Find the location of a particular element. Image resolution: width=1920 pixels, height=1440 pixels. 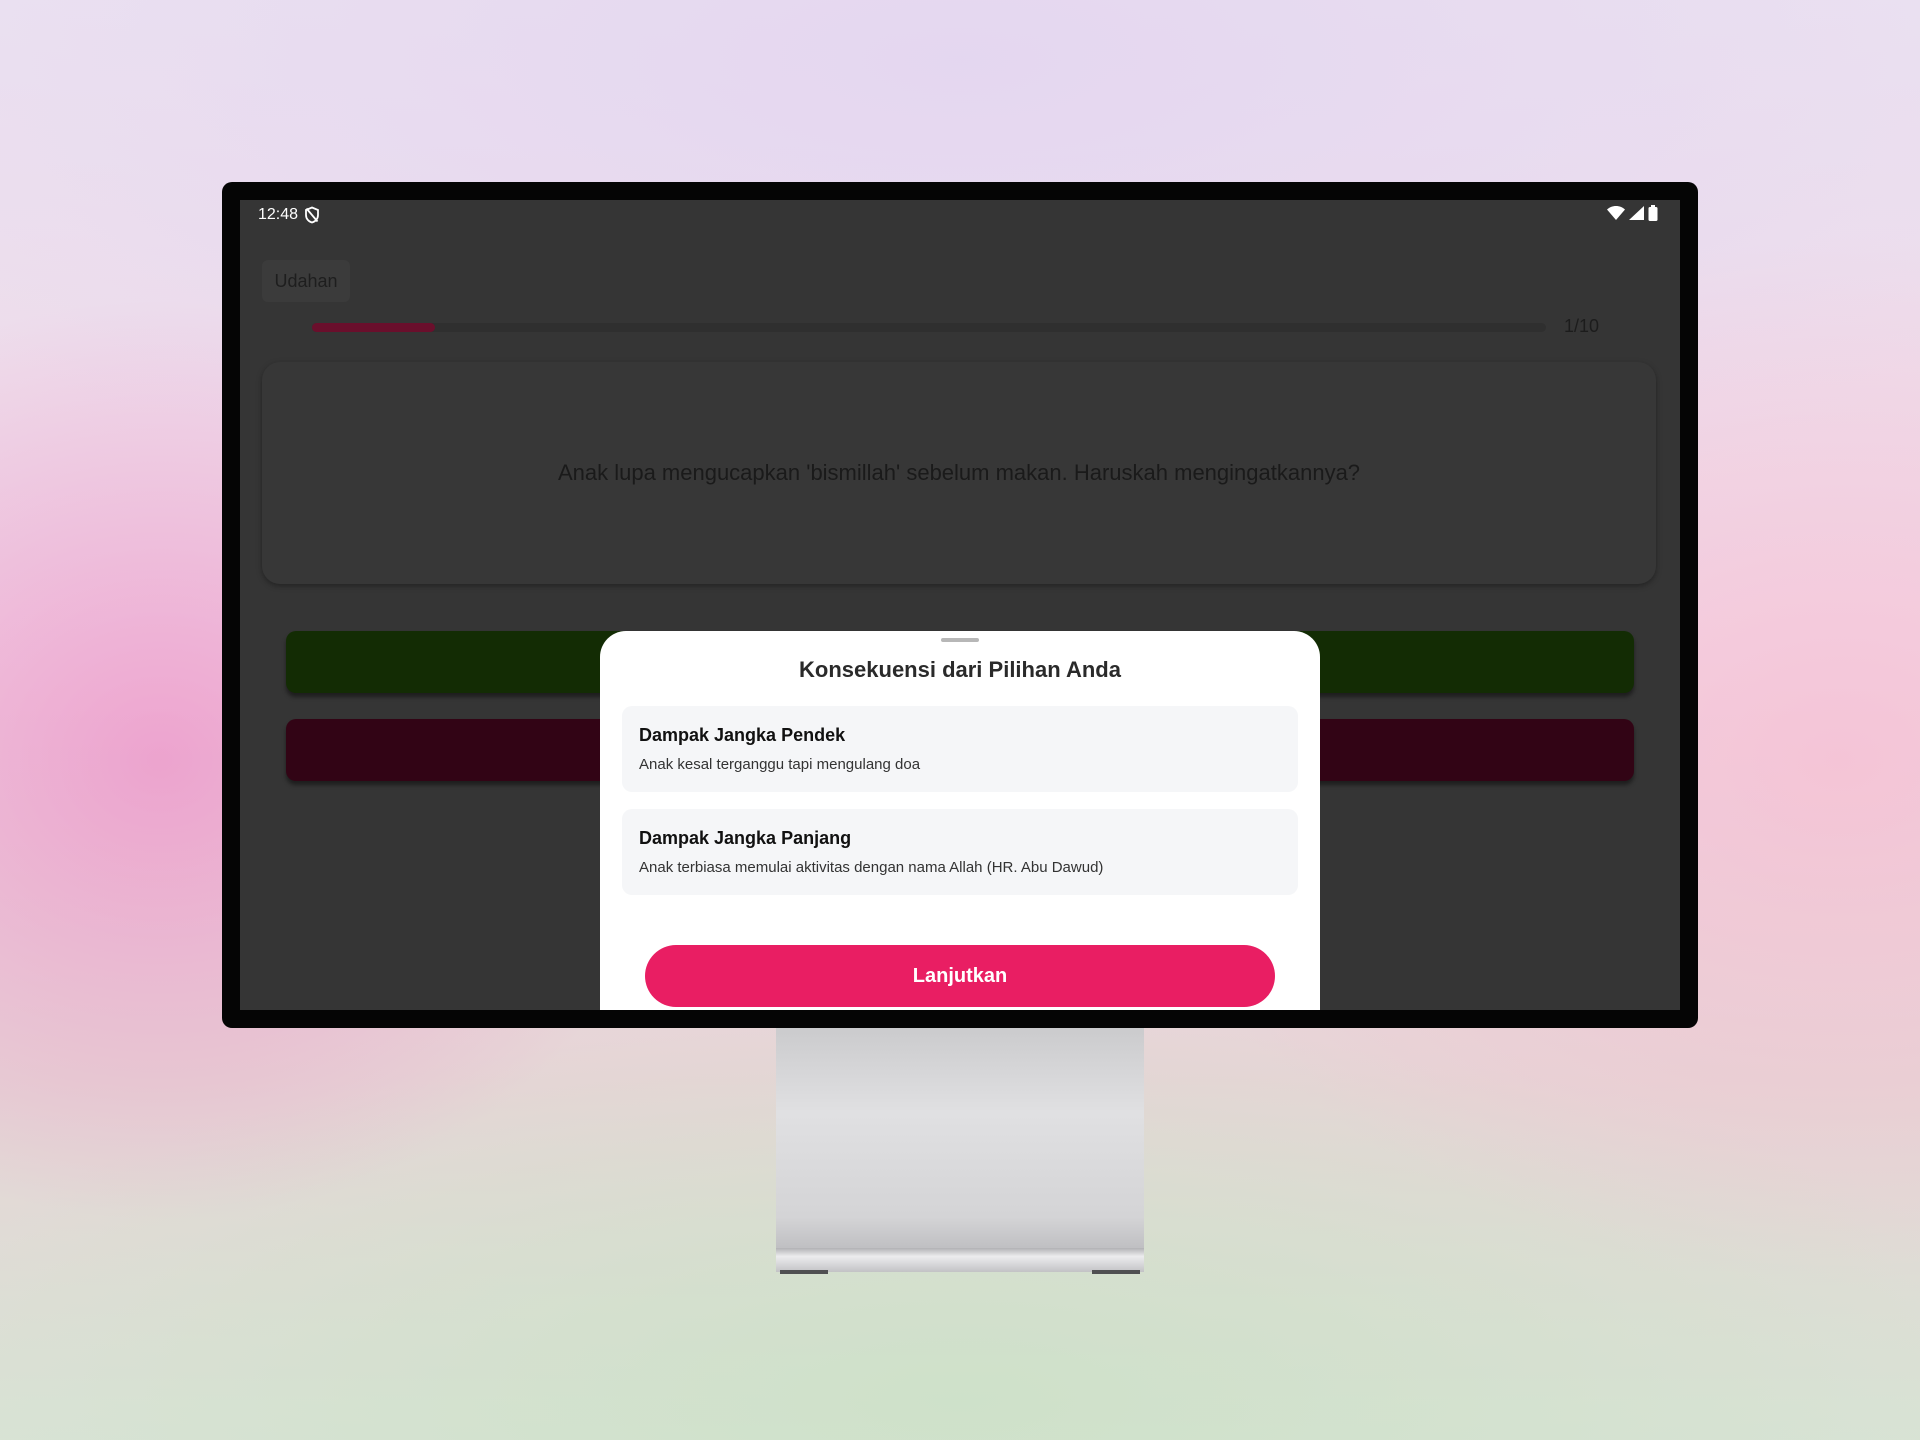

monitor-stand is located at coordinates (960, 1136).